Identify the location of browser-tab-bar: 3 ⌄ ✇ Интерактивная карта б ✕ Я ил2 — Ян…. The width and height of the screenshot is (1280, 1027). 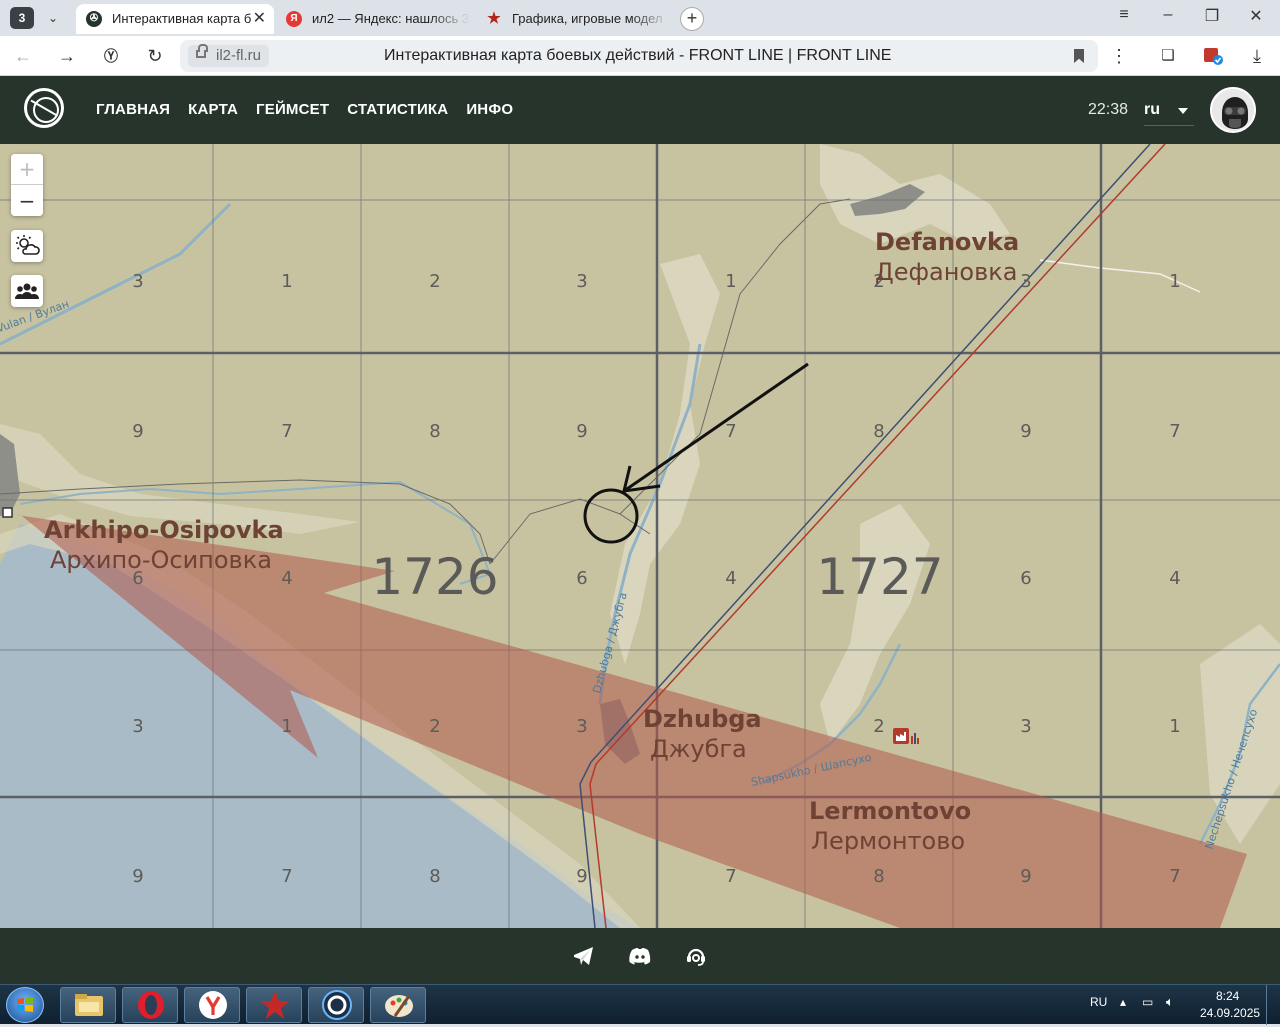
(640, 18).